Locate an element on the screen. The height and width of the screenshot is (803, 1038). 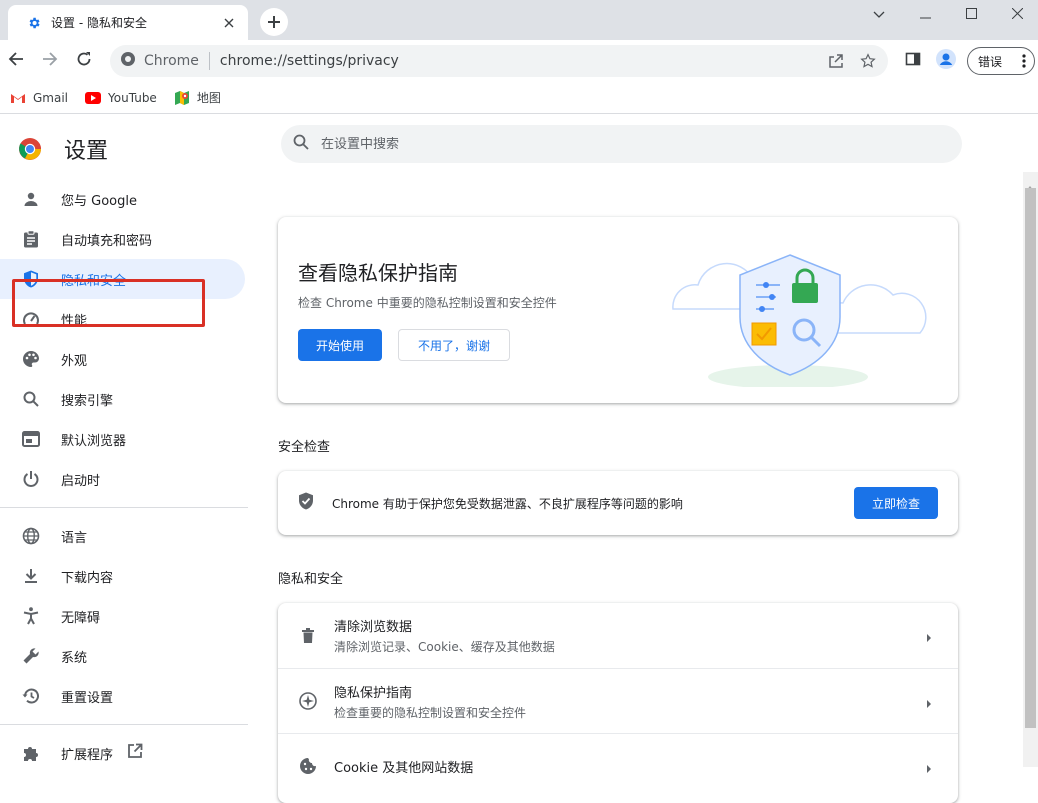
sidebar-item-downloads: 下载内容 is located at coordinates (122, 576).